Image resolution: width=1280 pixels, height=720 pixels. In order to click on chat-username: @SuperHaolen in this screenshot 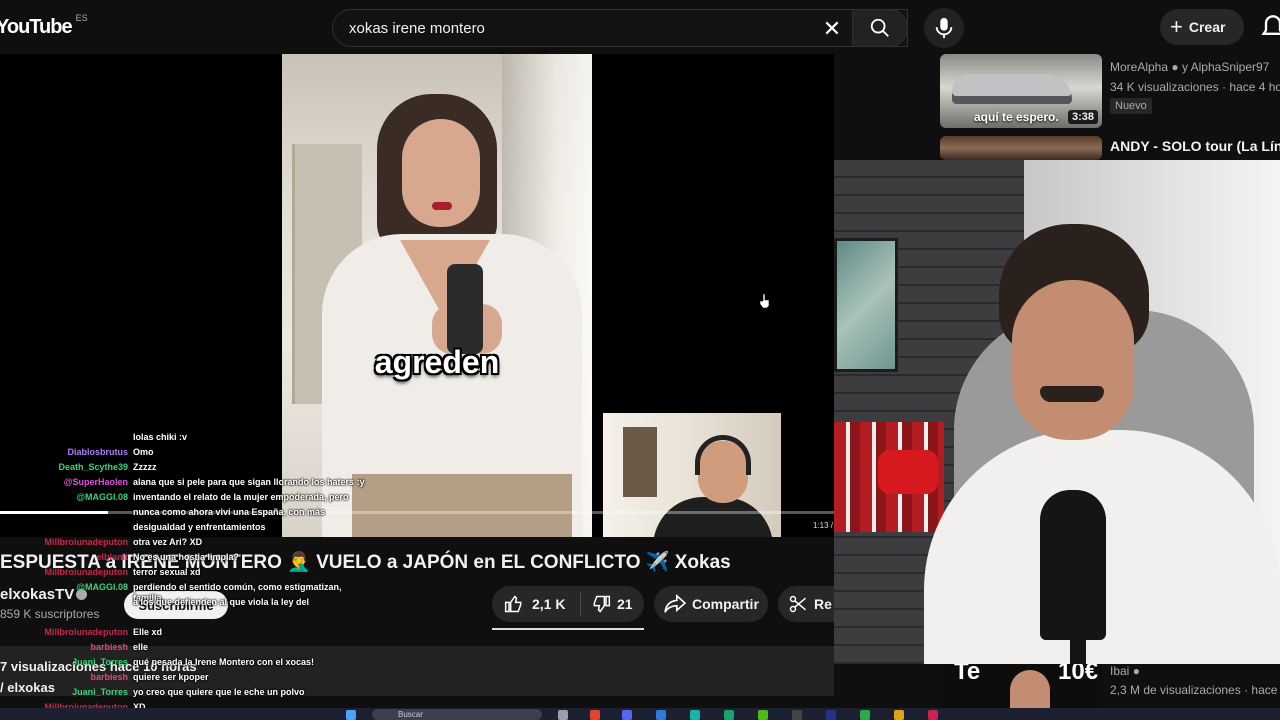, I will do `click(64, 482)`.